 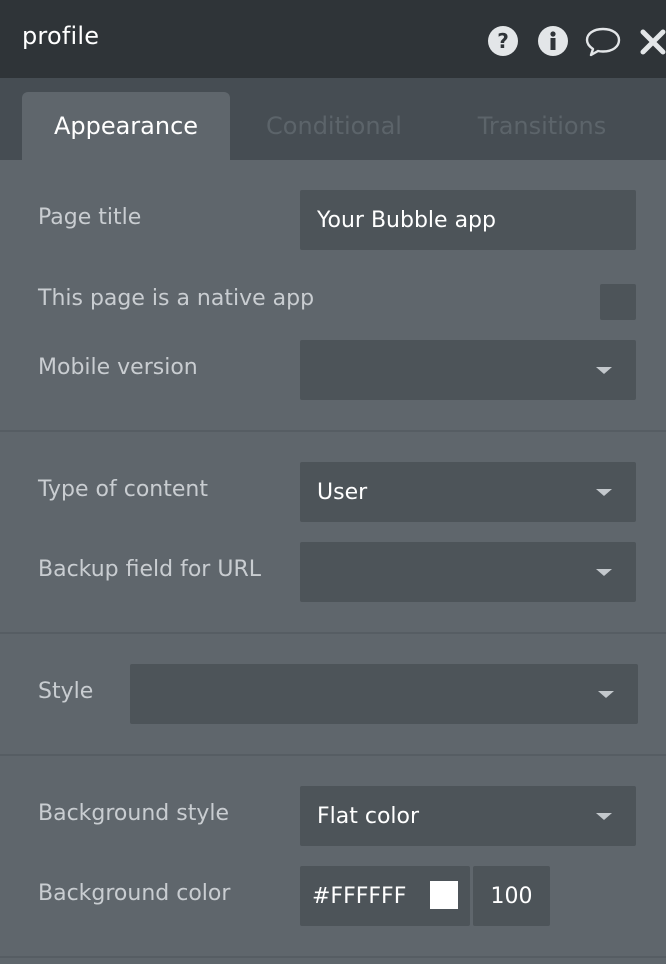 I want to click on background-color-hex: #FFFFFF, so click(x=359, y=896).